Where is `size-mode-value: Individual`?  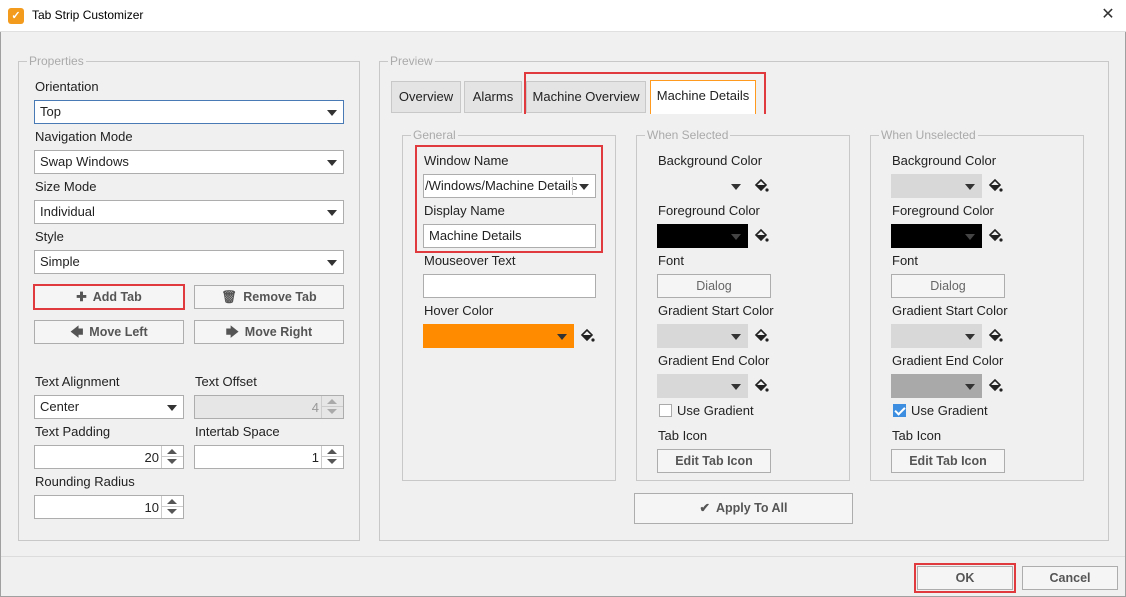 size-mode-value: Individual is located at coordinates (67, 211).